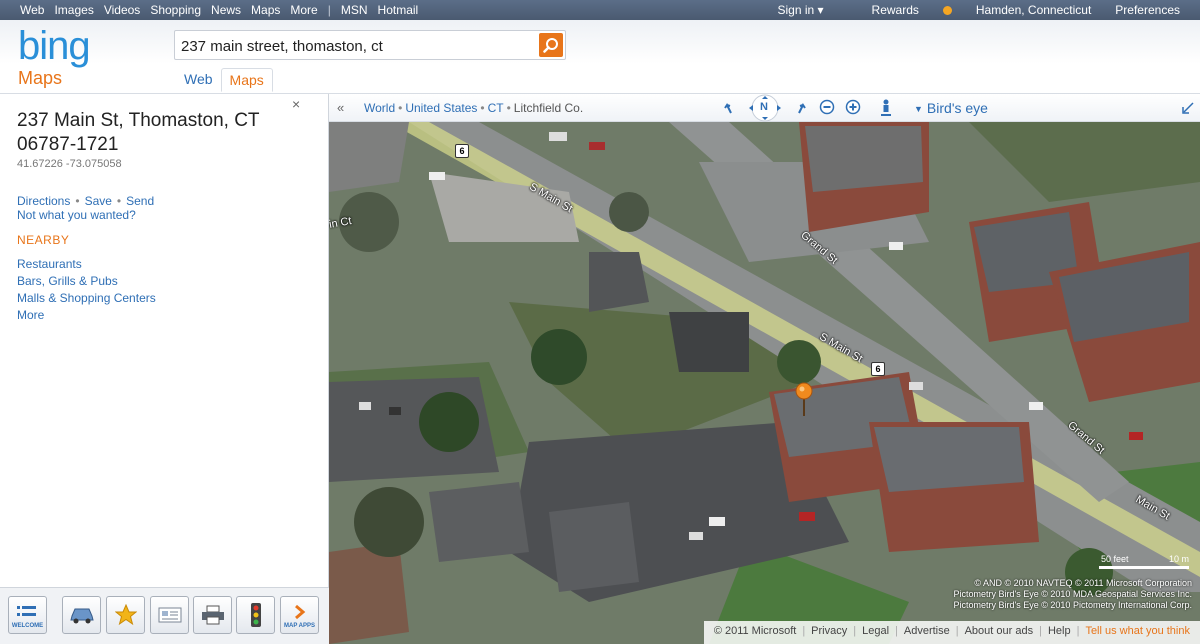 The height and width of the screenshot is (644, 1200). What do you see at coordinates (175, 10) in the screenshot?
I see `nav-shopping: Shopping` at bounding box center [175, 10].